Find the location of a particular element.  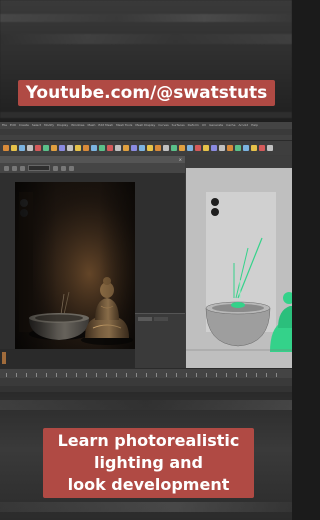

menu-item: Mesh Tools is located at coordinates (124, 125).